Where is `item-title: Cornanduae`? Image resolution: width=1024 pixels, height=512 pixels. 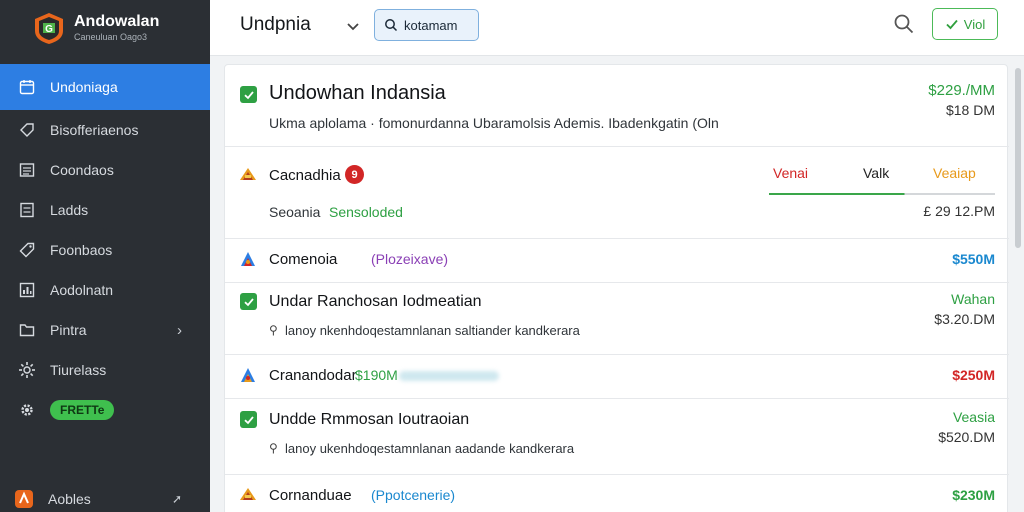
item-title: Cornanduae is located at coordinates (310, 495).